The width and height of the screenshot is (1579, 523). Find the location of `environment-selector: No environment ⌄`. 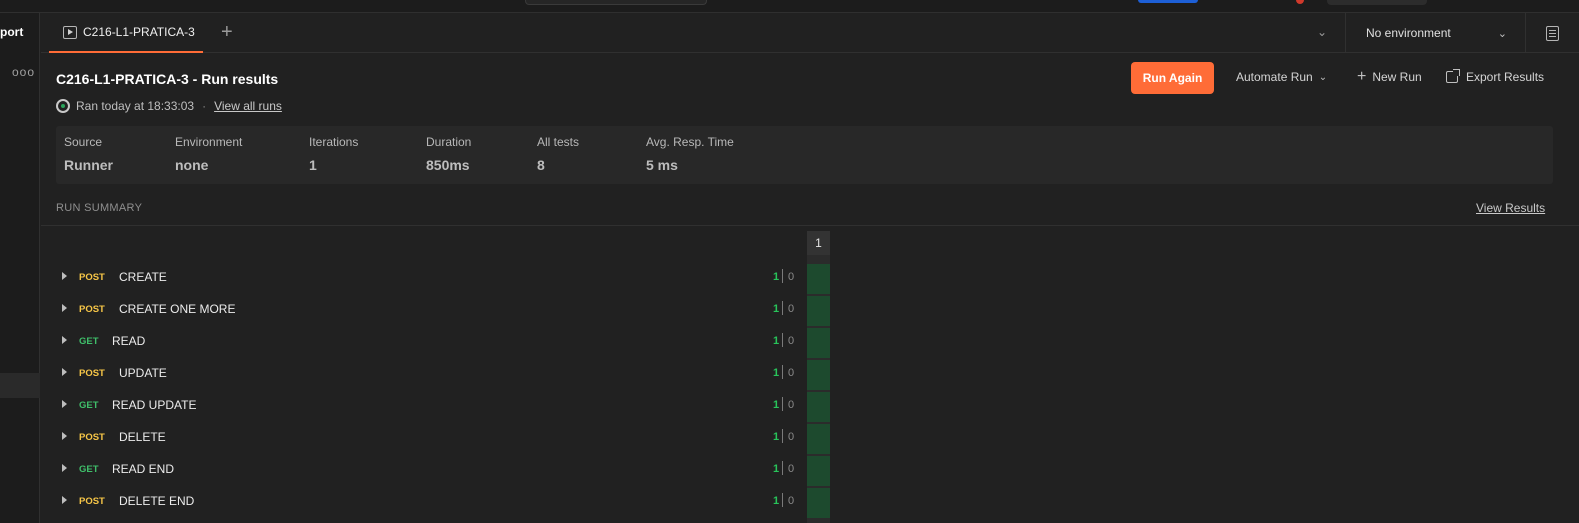

environment-selector: No environment ⌄ is located at coordinates (1435, 33).